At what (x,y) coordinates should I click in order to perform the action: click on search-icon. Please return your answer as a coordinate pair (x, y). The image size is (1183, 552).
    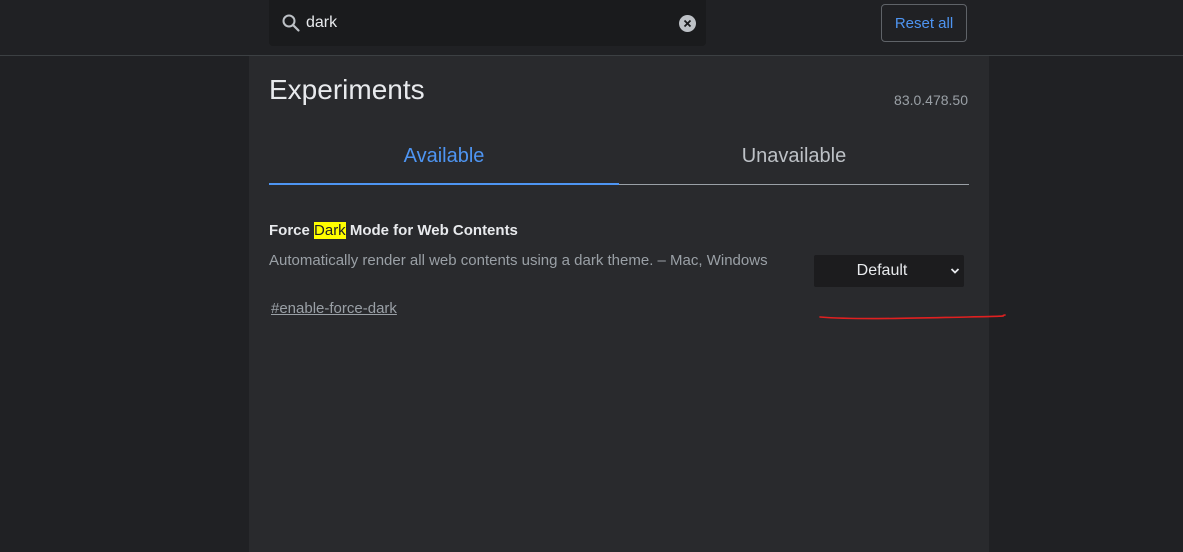
    Looking at the image, I should click on (291, 23).